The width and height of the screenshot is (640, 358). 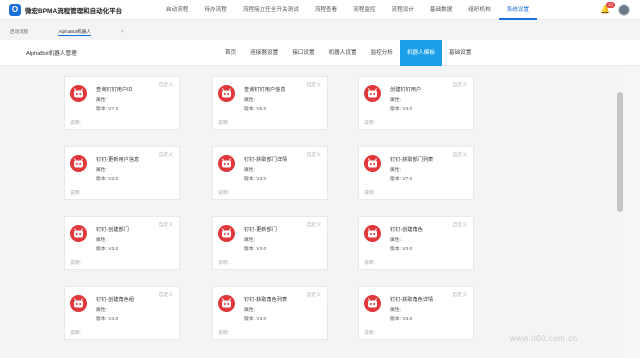 What do you see at coordinates (416, 103) in the screenshot?
I see `template-card: 自定义创建钉钉用户 属性: 版本: V4.0 说明:` at bounding box center [416, 103].